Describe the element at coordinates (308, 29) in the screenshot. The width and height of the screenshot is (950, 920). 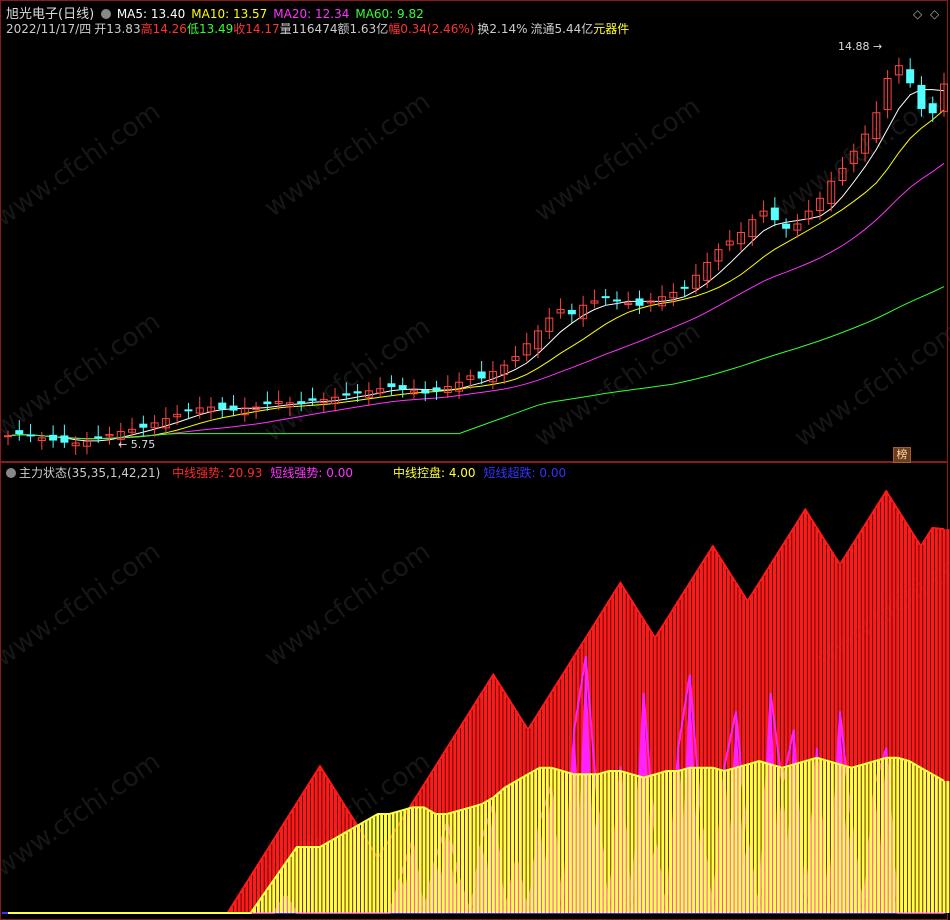
I see `quote-field-5: 量116474` at that location.